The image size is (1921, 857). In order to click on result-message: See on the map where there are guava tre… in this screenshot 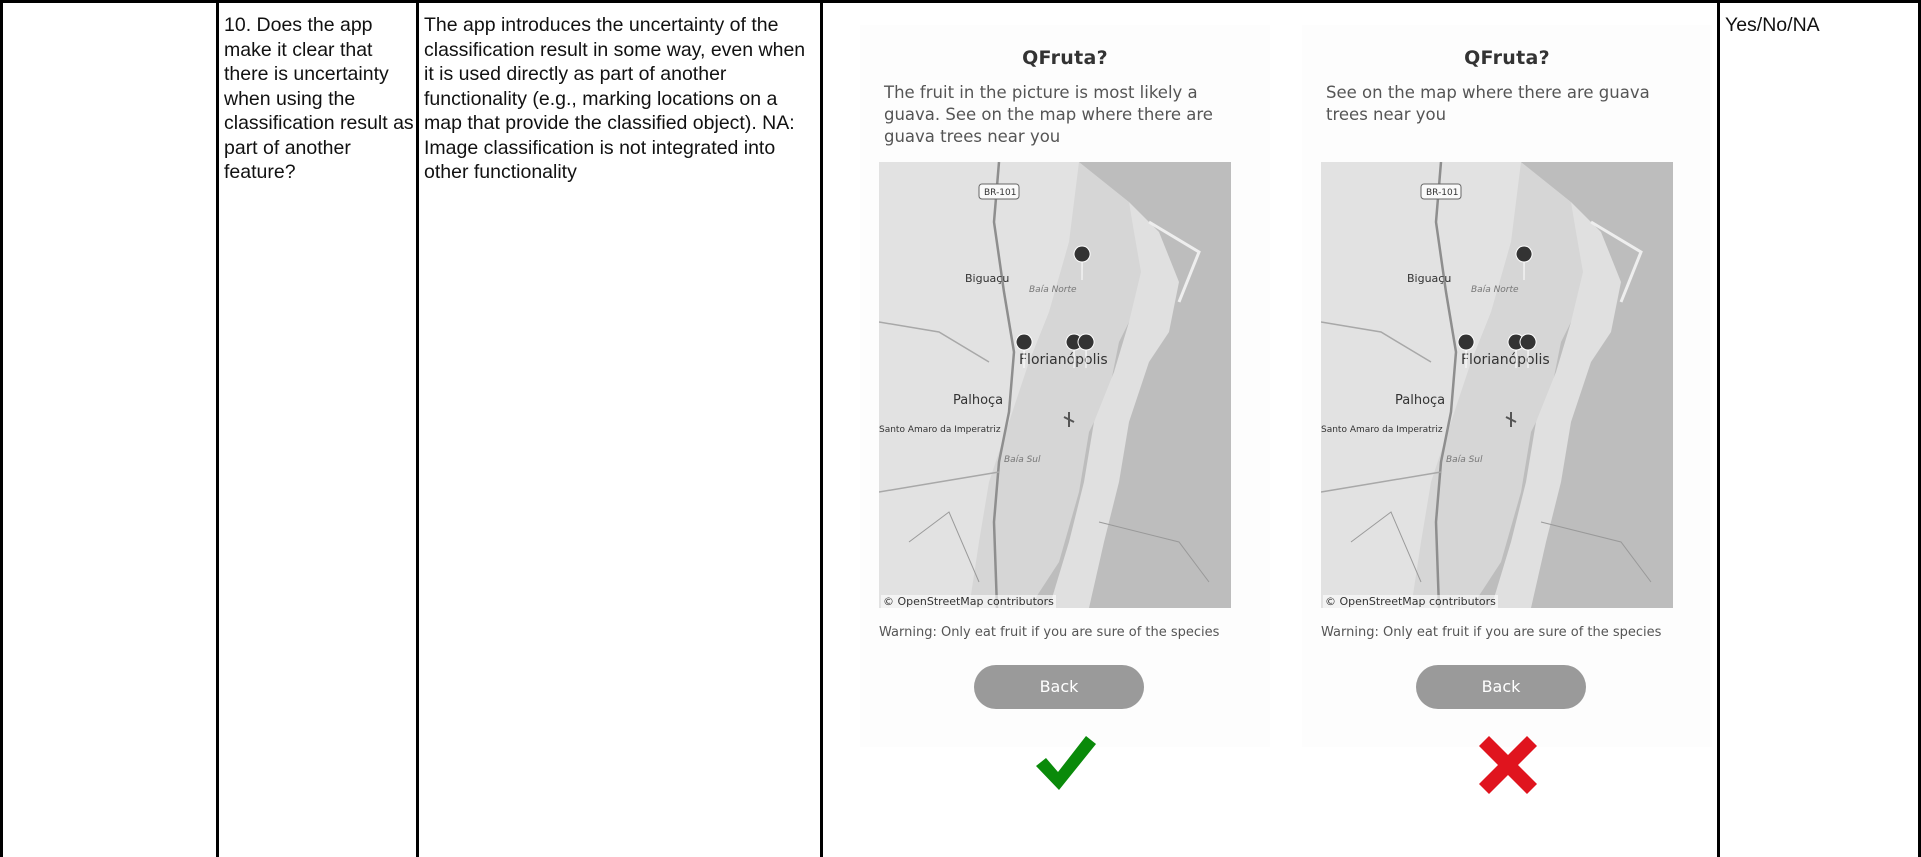, I will do `click(1488, 103)`.